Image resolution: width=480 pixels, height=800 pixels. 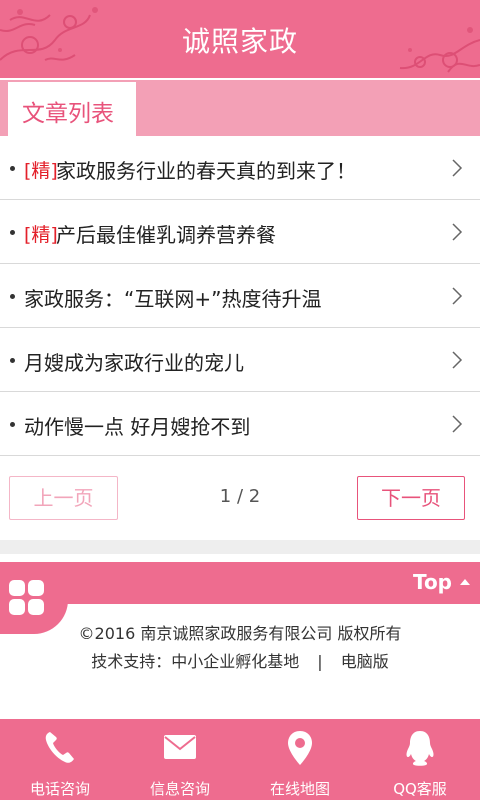 What do you see at coordinates (166, 235) in the screenshot?
I see `article-title: 产后最佳催乳调养营养餐` at bounding box center [166, 235].